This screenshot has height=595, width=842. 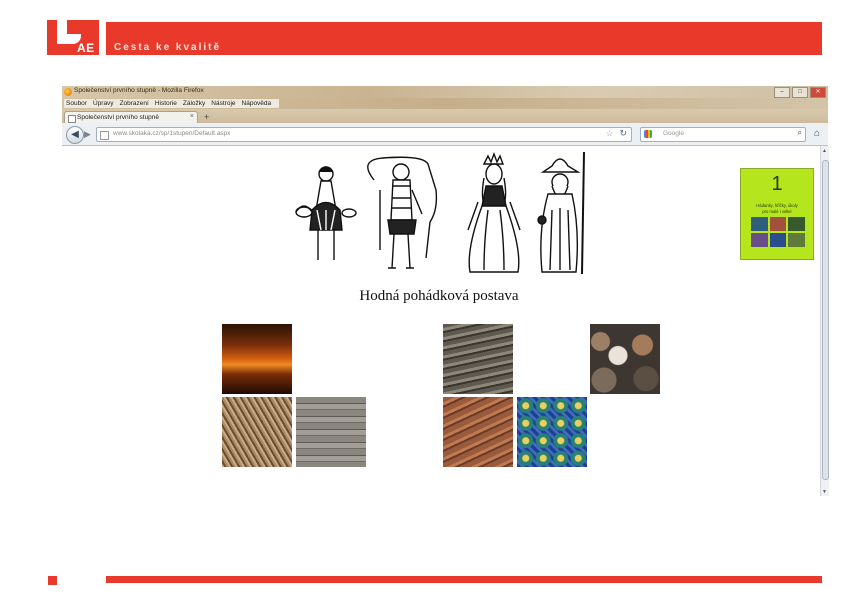 What do you see at coordinates (104, 135) in the screenshot?
I see `site-identity-icon` at bounding box center [104, 135].